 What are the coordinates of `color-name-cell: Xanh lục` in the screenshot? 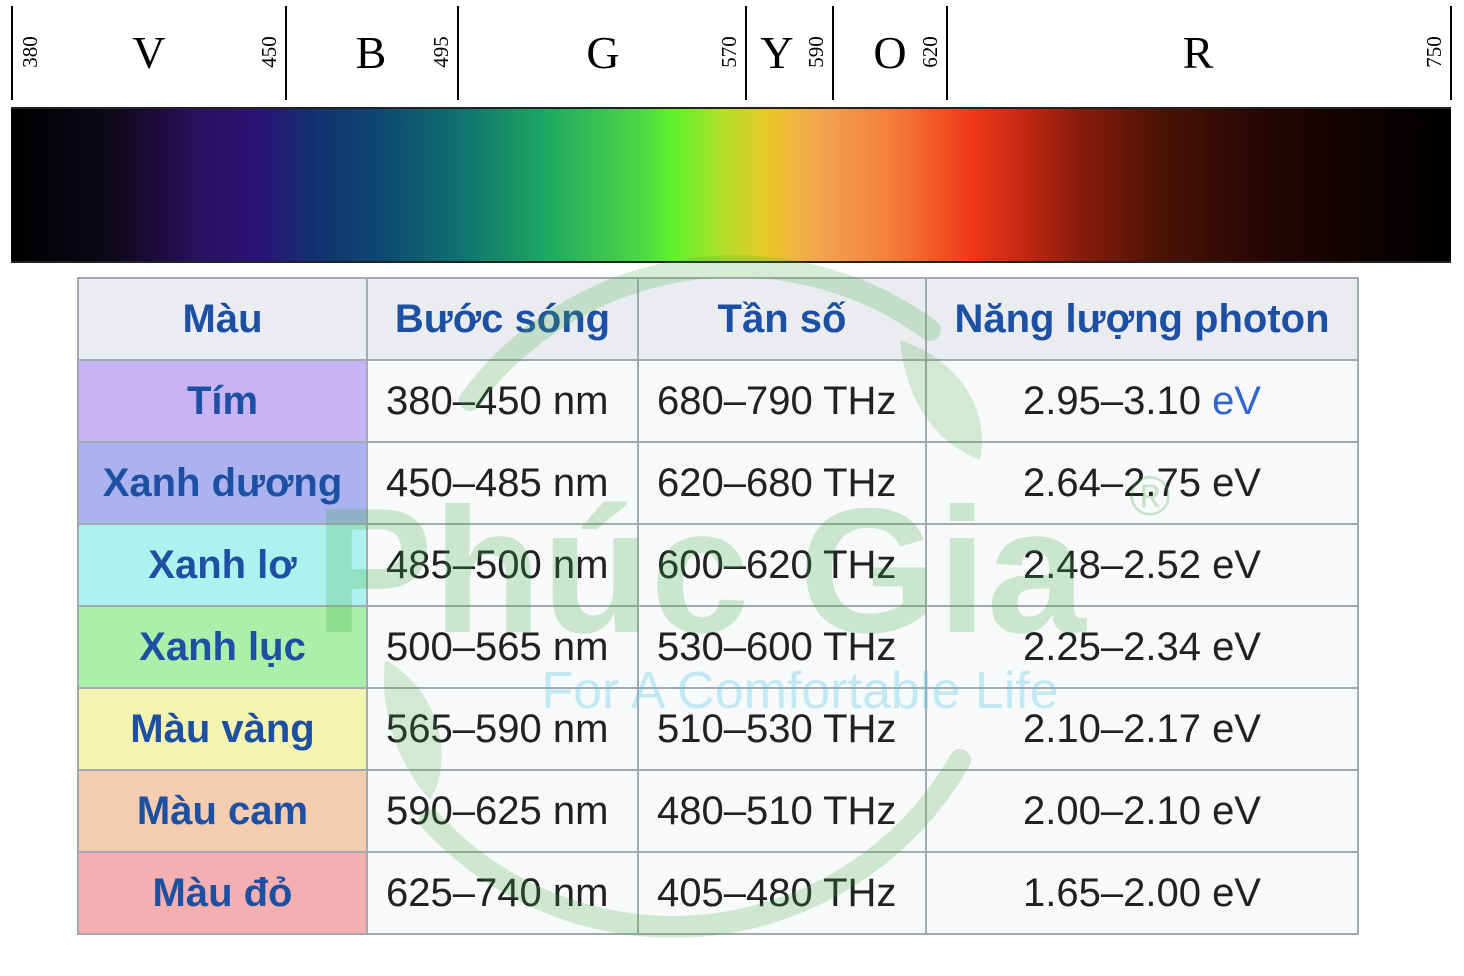 It's located at (222, 647).